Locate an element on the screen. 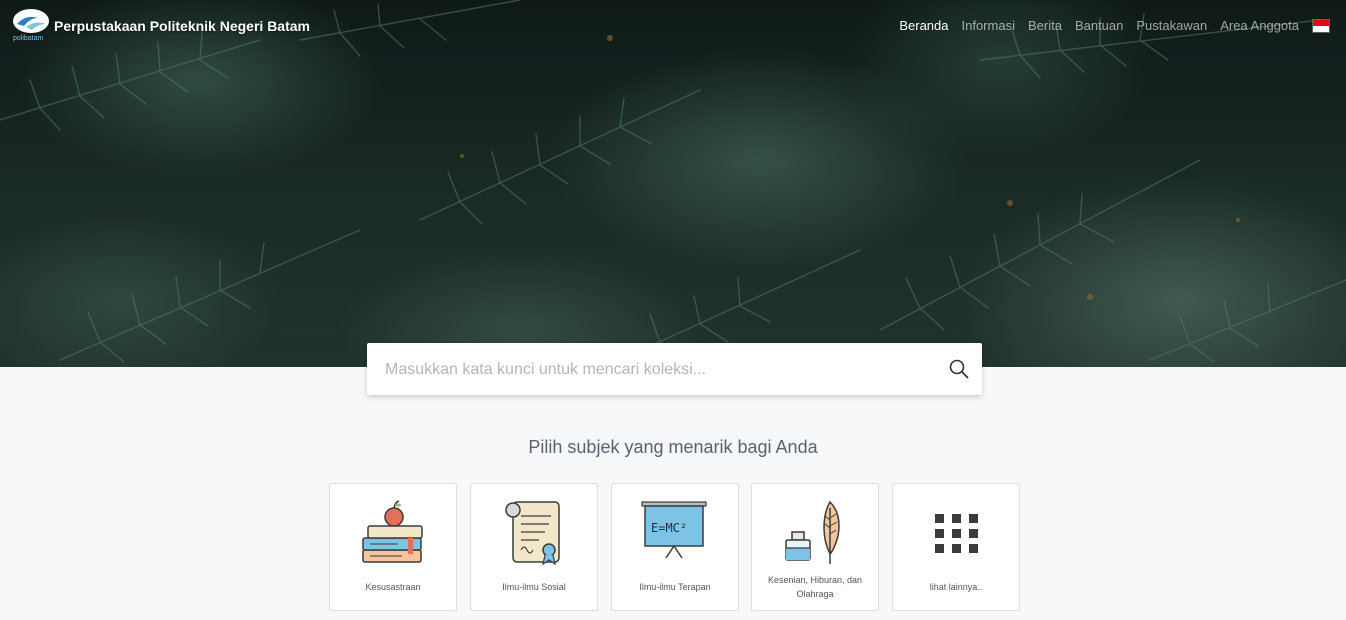 This screenshot has height=620, width=1346. nav-beranda: Beranda is located at coordinates (923, 25).